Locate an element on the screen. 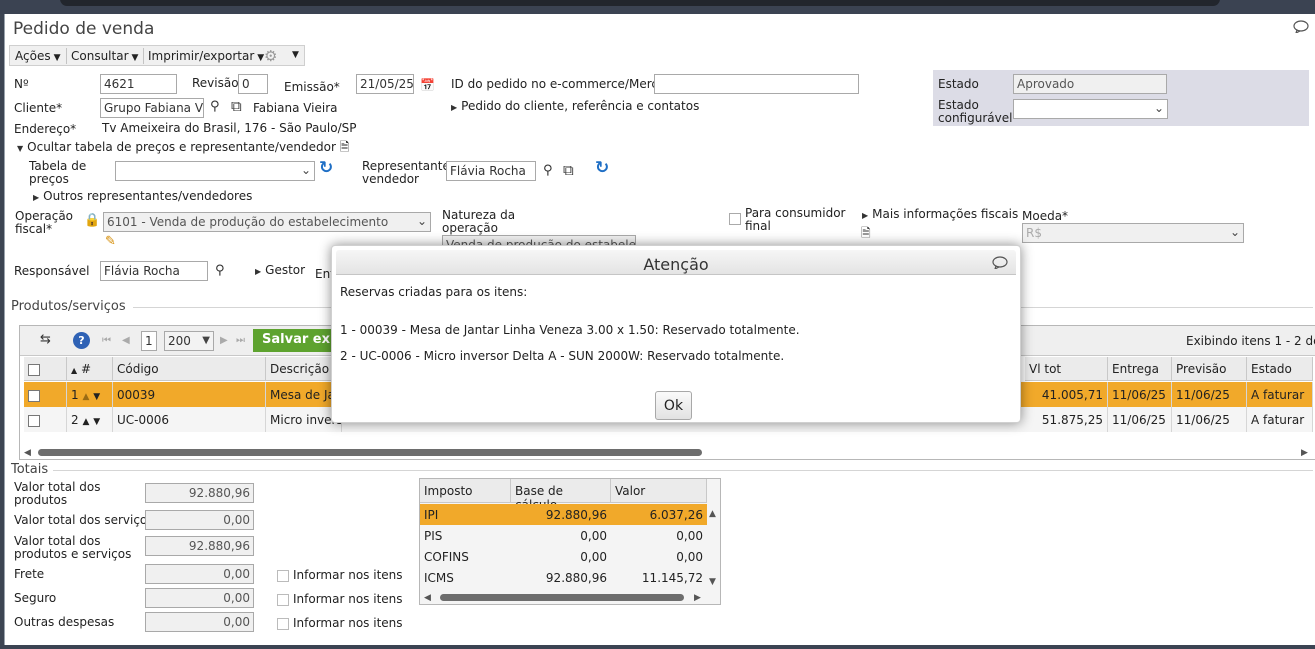  sync-icon: ⇆ is located at coordinates (45, 340).